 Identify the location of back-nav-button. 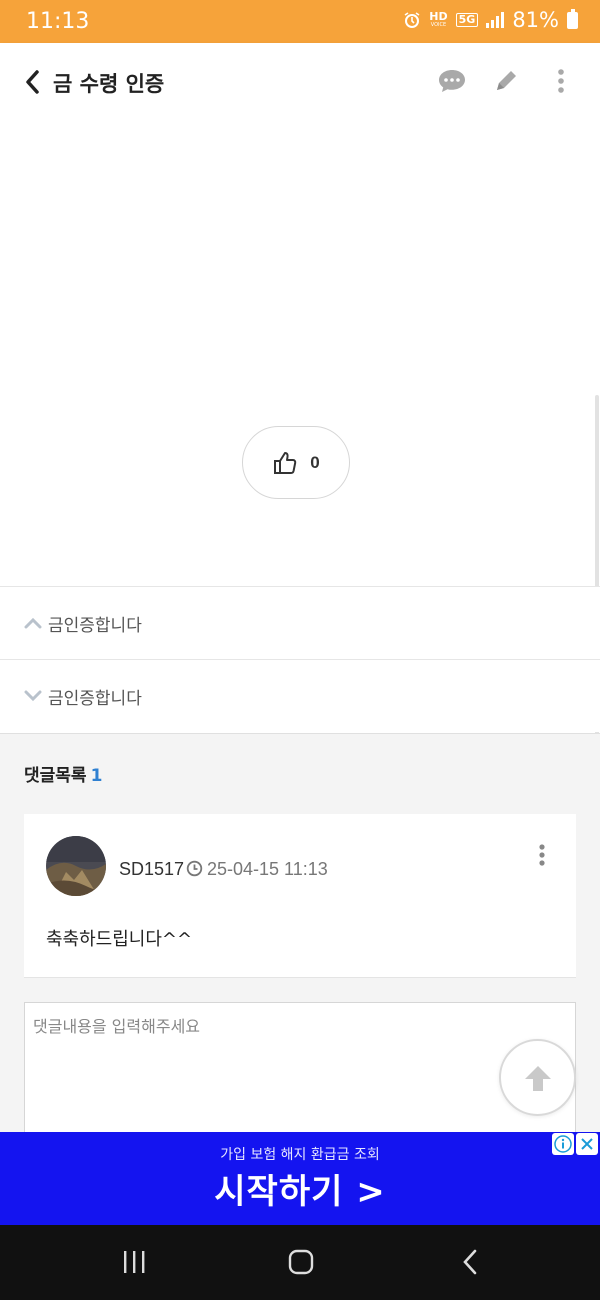
(470, 1262).